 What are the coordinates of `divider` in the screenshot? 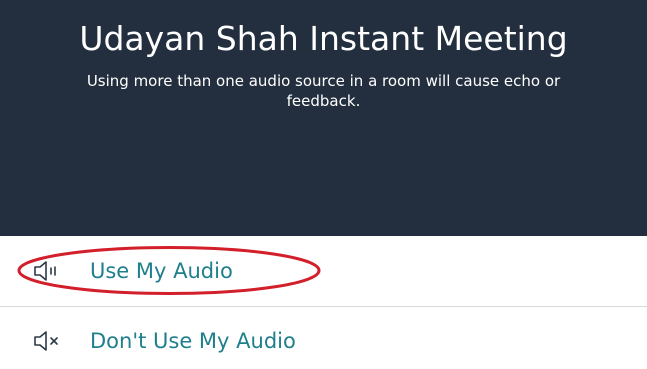 It's located at (323, 306).